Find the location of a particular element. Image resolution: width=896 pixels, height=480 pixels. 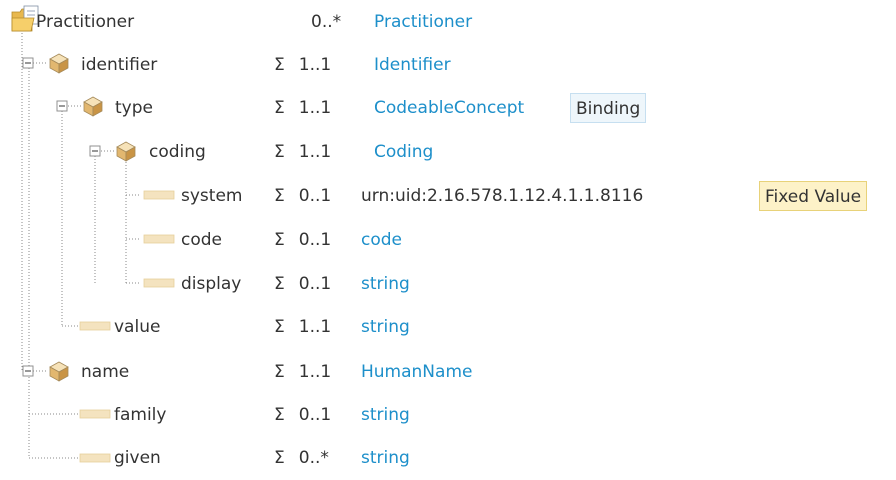

element-name: family is located at coordinates (140, 415).